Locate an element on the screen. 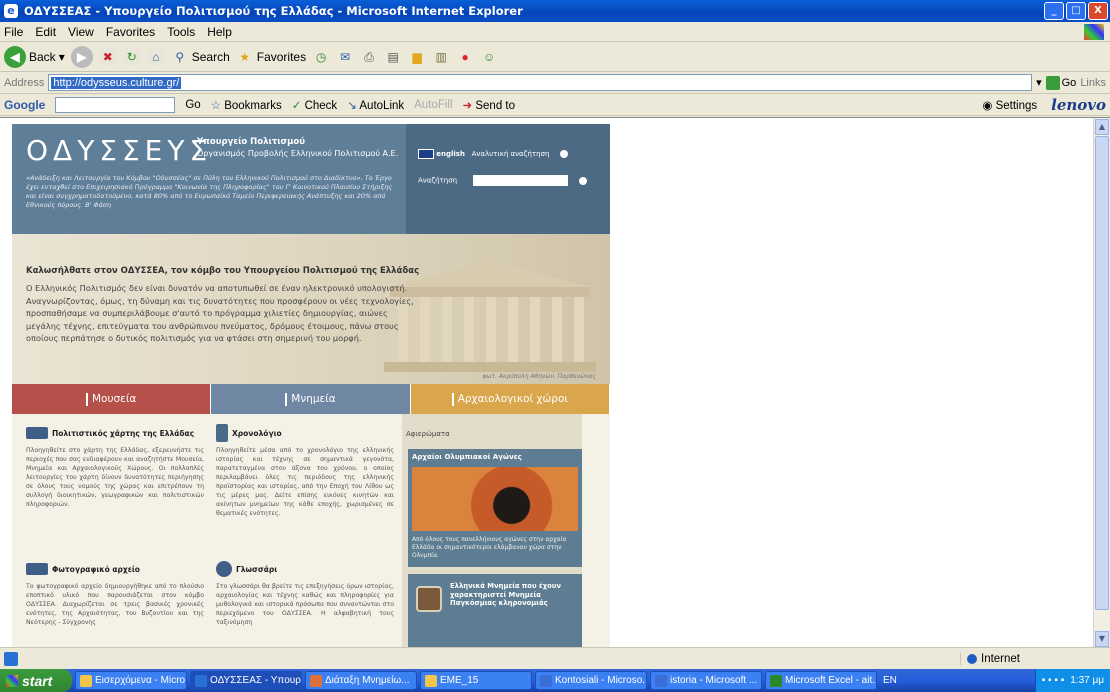 The height and width of the screenshot is (692, 1110). back-button: ◀ Back ▾ is located at coordinates (34, 56).